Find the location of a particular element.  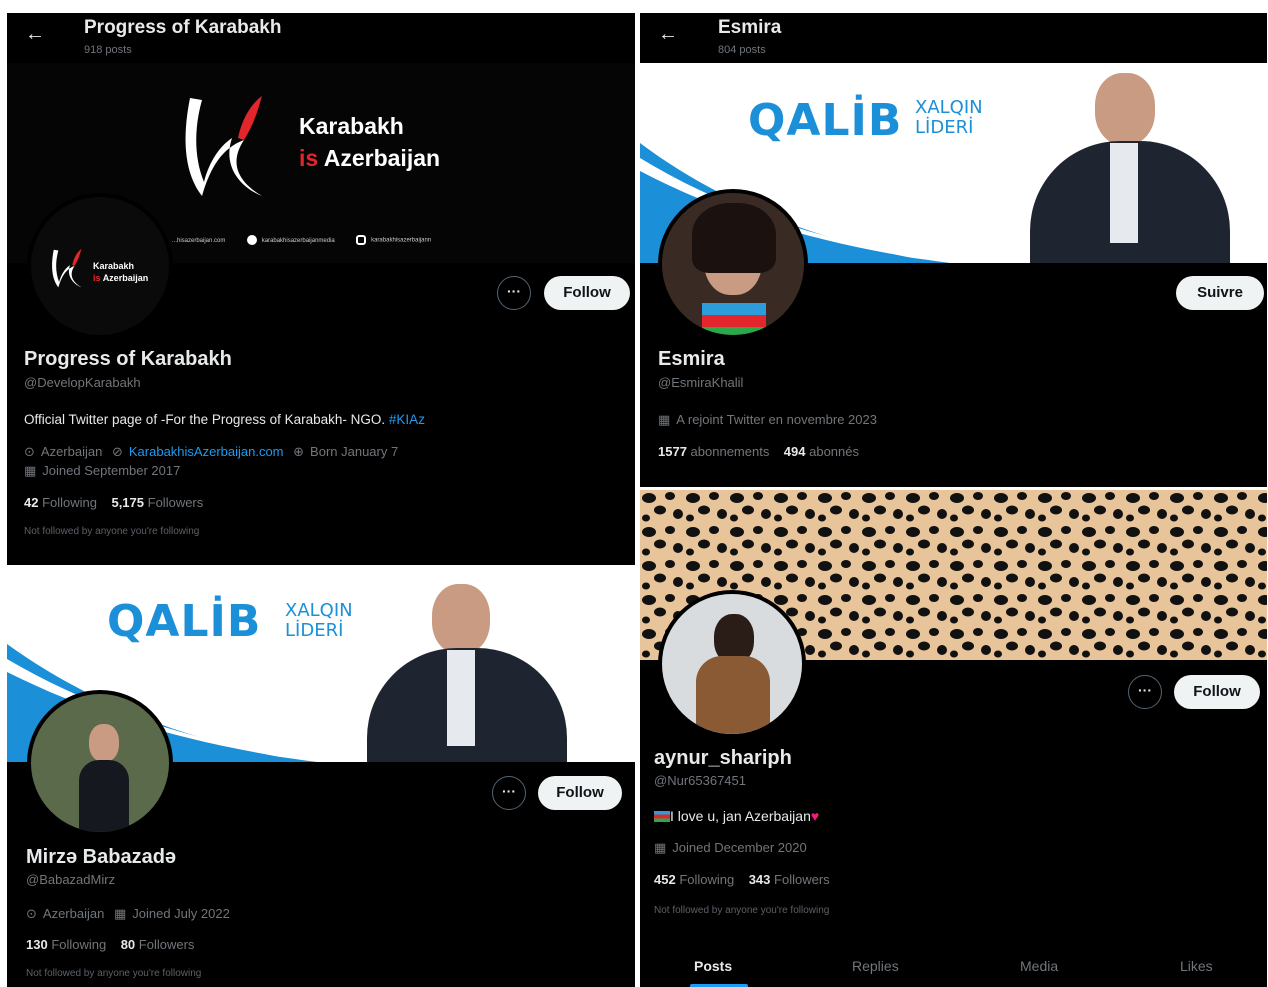

followers-count: 494 is located at coordinates (794, 451).